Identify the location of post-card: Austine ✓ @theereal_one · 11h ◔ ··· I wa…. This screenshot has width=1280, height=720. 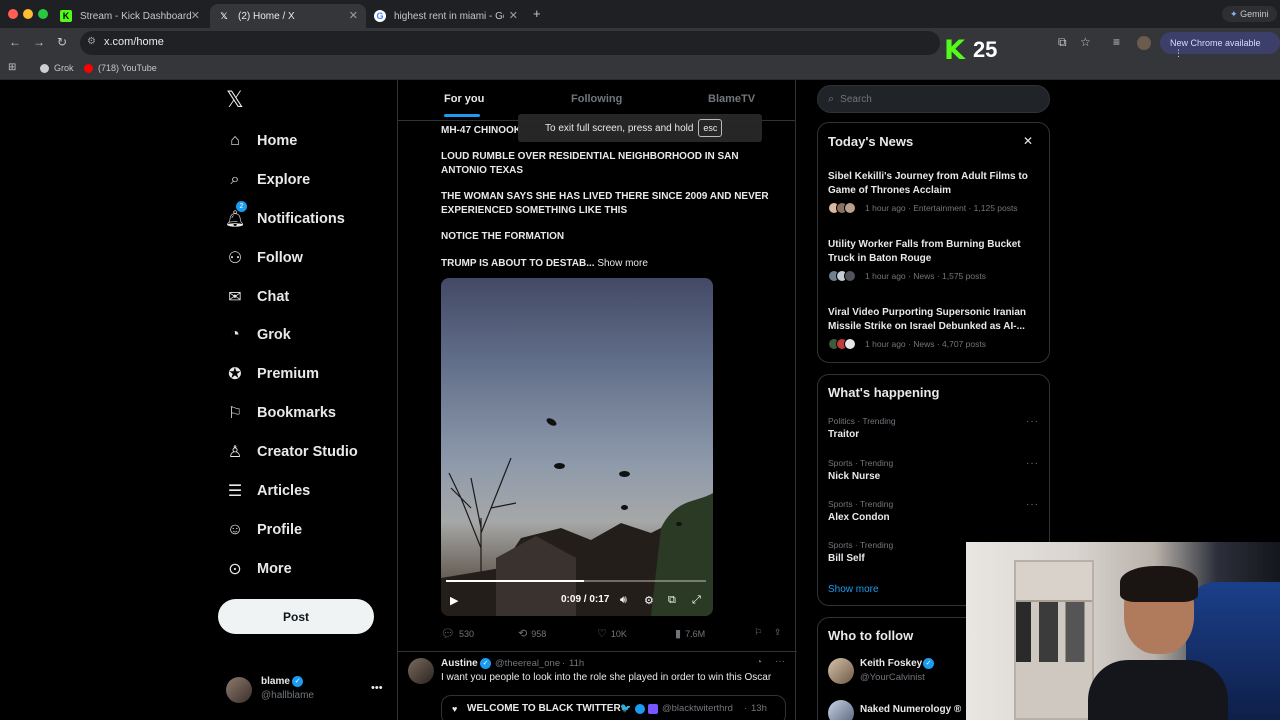
(597, 685).